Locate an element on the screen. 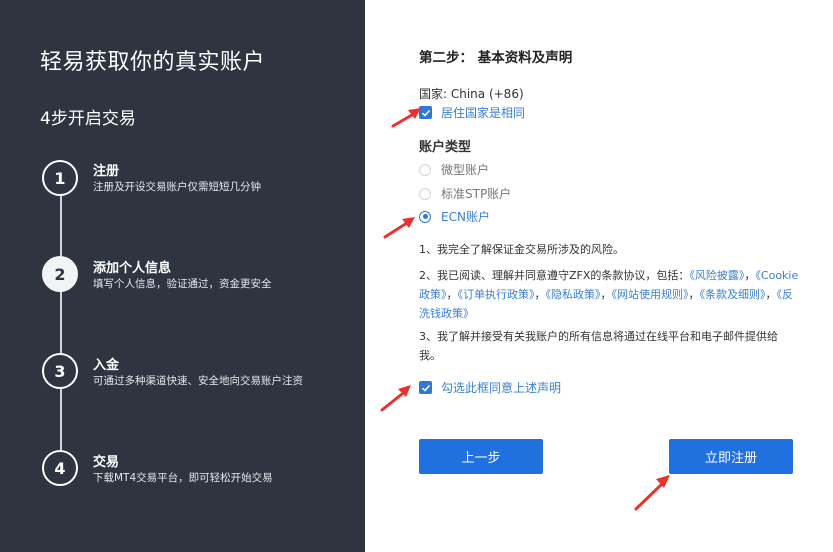 The width and height of the screenshot is (833, 552). panel-title: 轻易获取你的真实账户 is located at coordinates (153, 62).